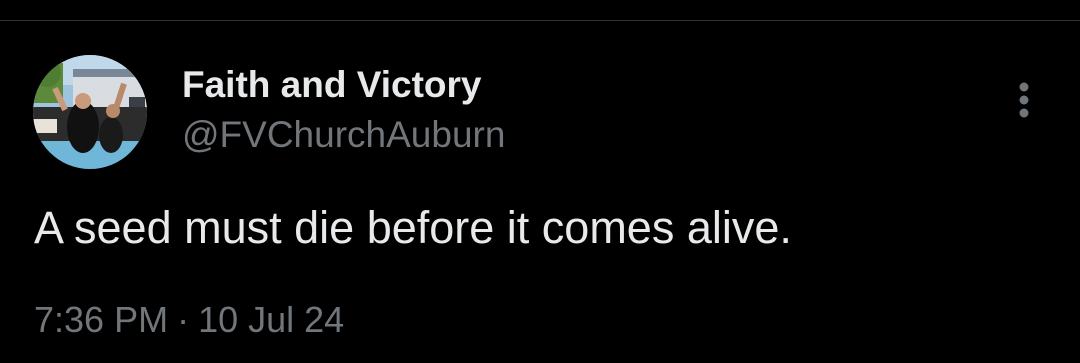 This screenshot has height=363, width=1080. I want to click on tweet-timestamp: 7:36 PM · 10 Jul 24, so click(189, 320).